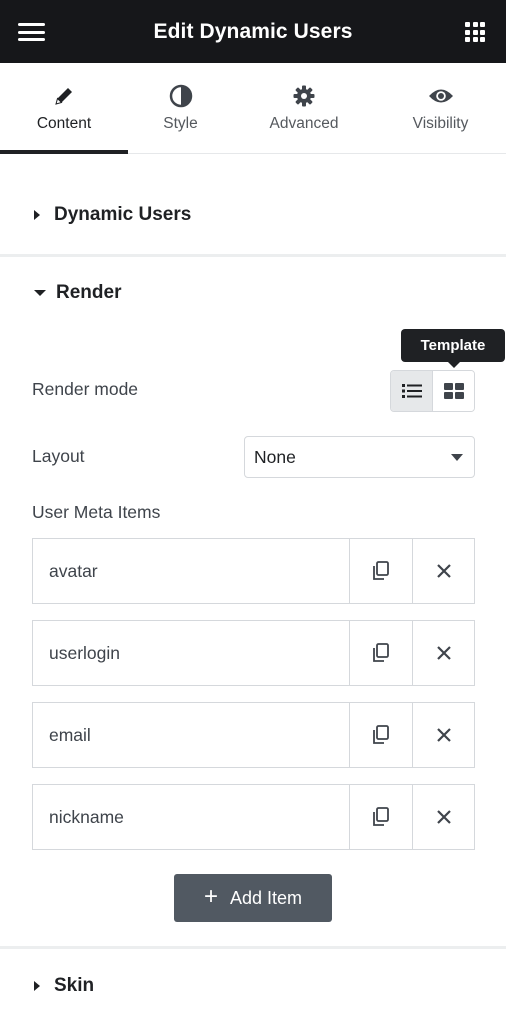  Describe the element at coordinates (74, 985) in the screenshot. I see `section-title: Skin` at that location.